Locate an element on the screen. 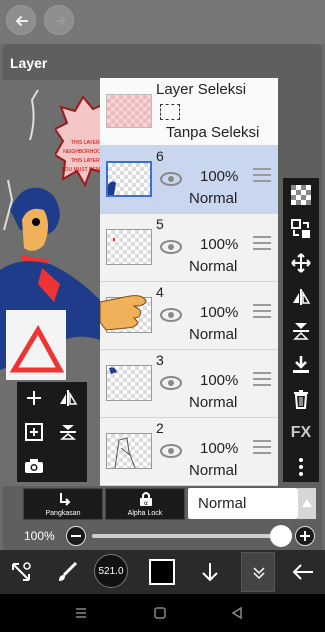 The height and width of the screenshot is (632, 325). triangle-up-icon is located at coordinates (307, 503).